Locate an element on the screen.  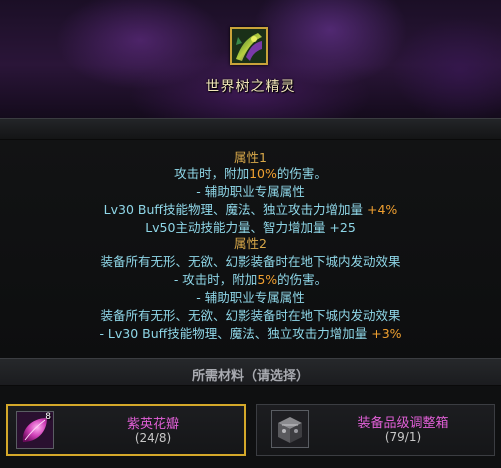
materials-title: 所需材料（请选择） is located at coordinates (250, 376).